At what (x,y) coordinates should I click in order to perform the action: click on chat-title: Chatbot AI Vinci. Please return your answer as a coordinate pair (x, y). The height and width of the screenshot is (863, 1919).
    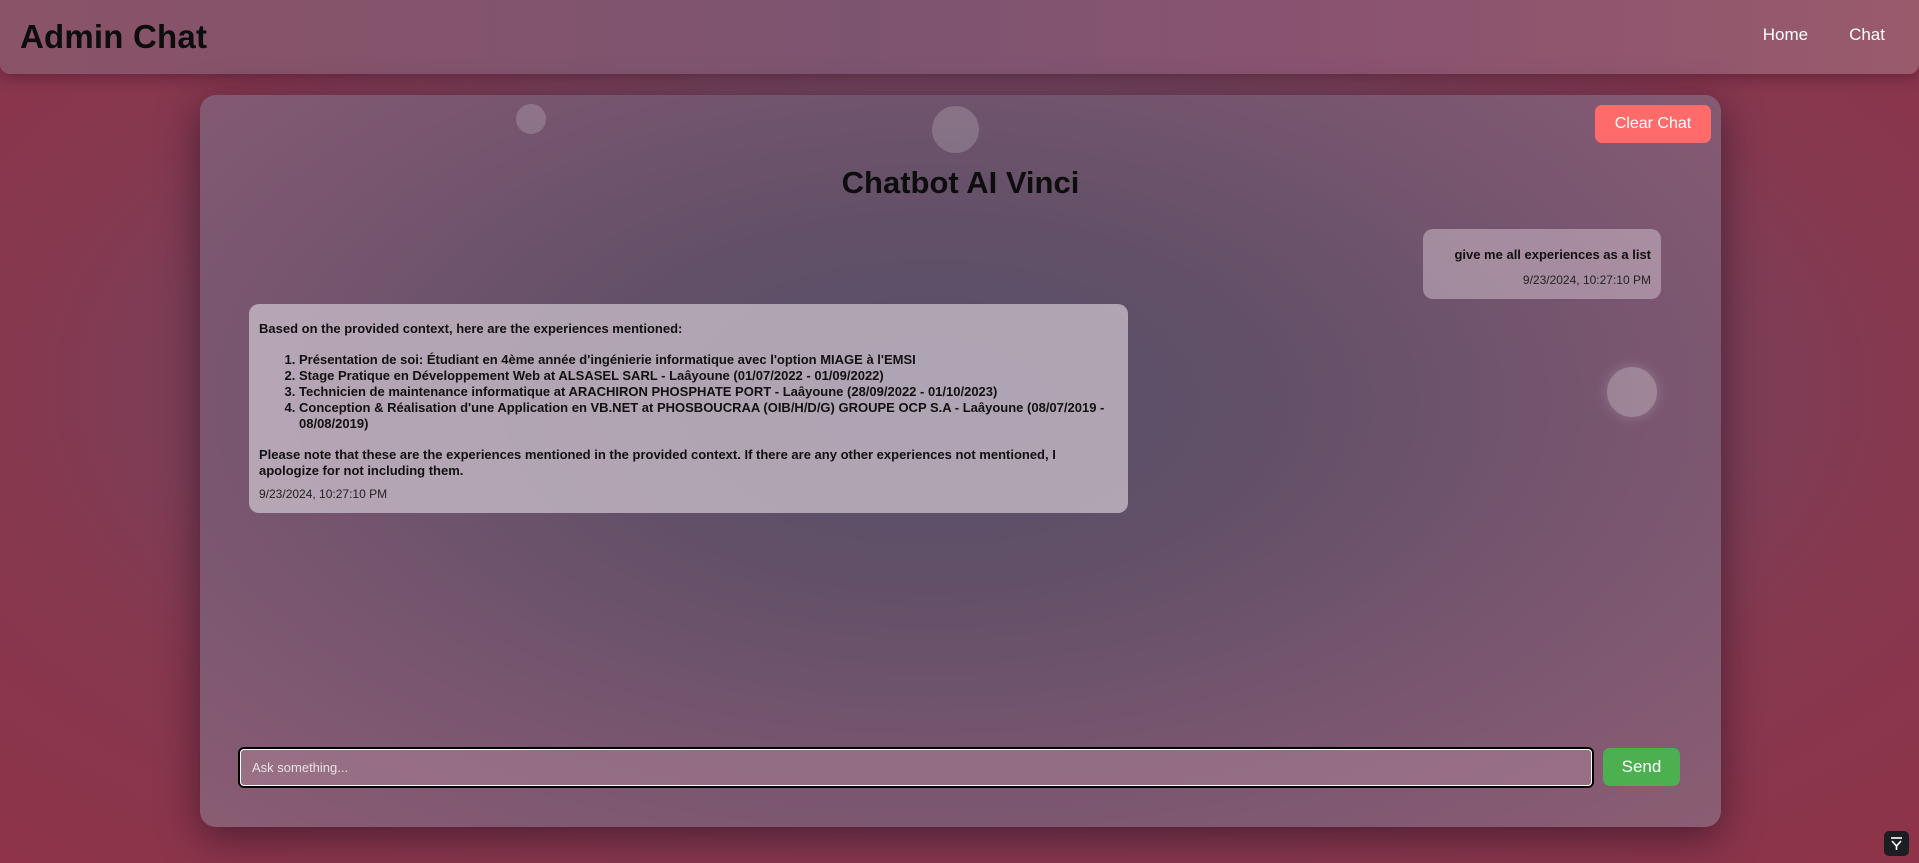
    Looking at the image, I should click on (960, 182).